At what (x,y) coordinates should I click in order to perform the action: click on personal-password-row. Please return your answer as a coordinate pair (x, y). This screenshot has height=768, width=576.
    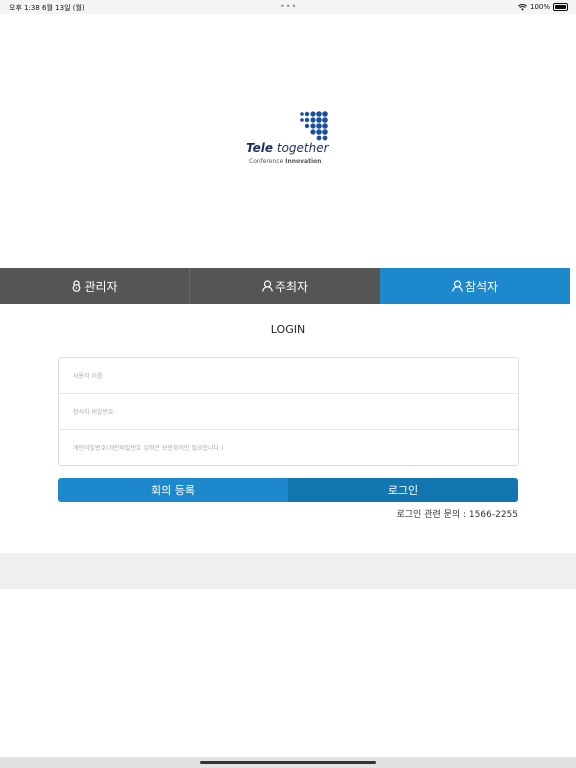
    Looking at the image, I should click on (288, 448).